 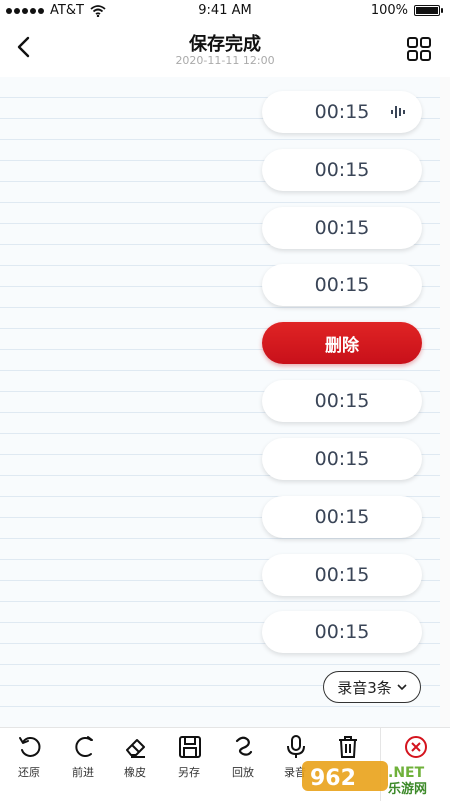 I want to click on waveform-icon, so click(x=398, y=112).